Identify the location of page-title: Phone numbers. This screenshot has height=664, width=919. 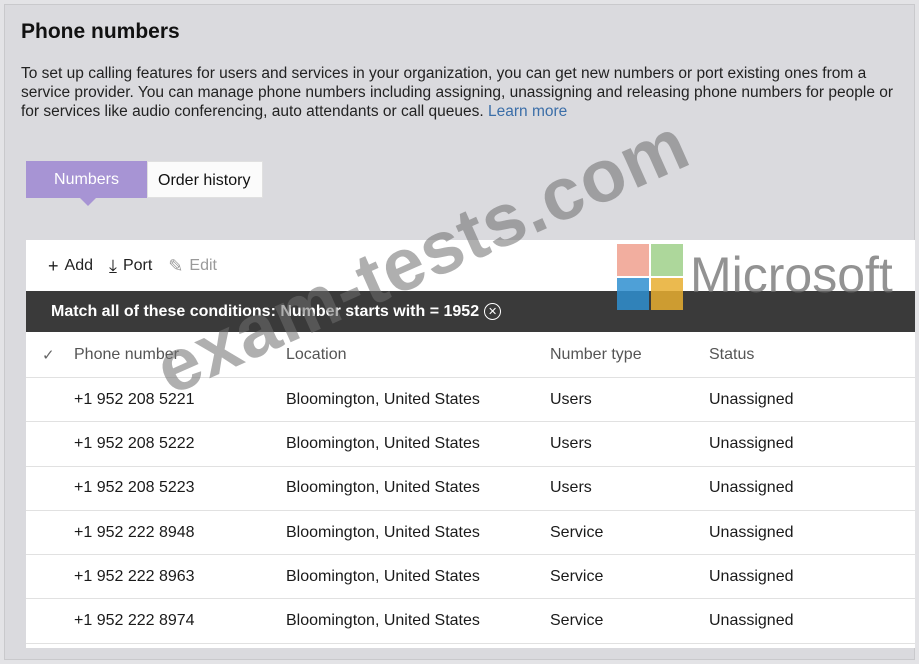
(100, 31).